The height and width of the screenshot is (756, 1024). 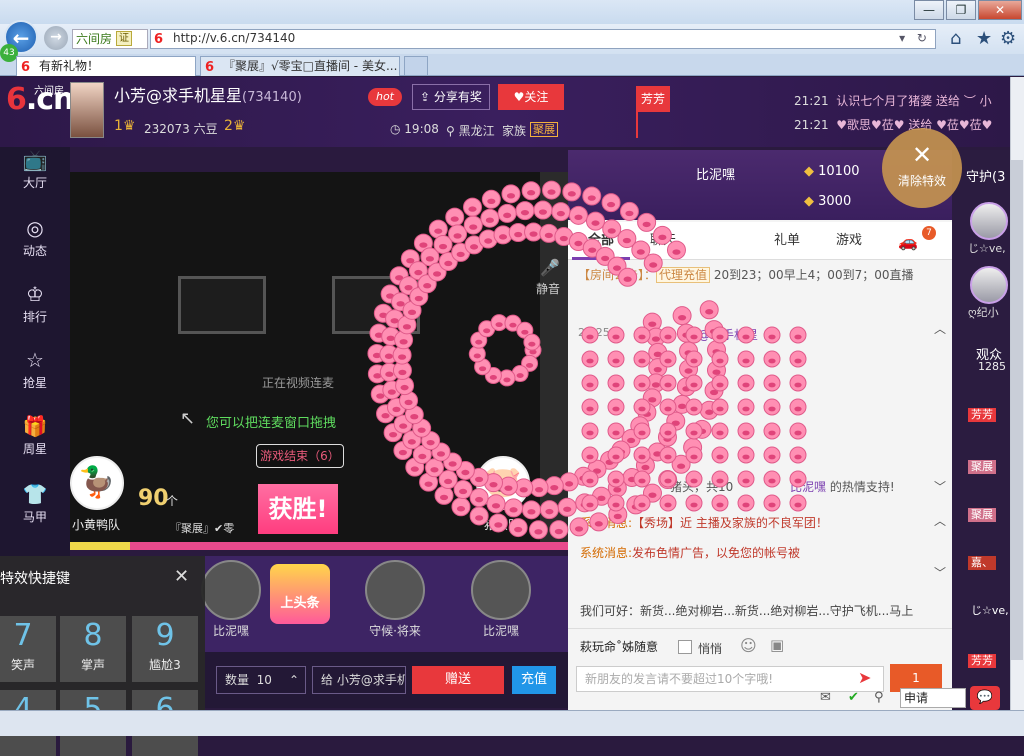 What do you see at coordinates (728, 334) in the screenshot?
I see `message-user: @求手机星` at bounding box center [728, 334].